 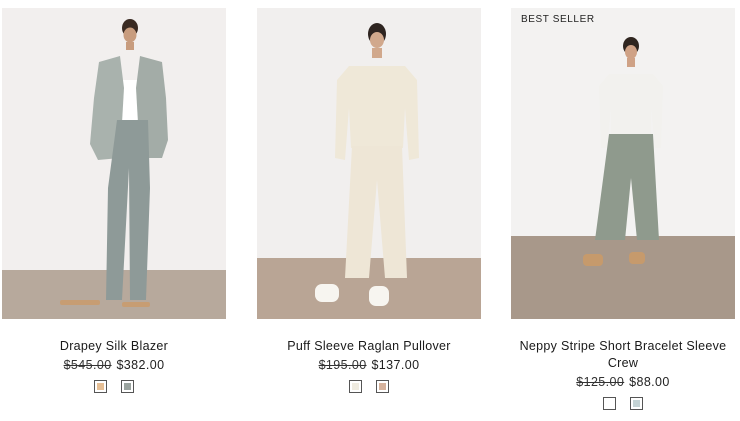 What do you see at coordinates (114, 365) in the screenshot?
I see `product-price: $545.00 $382.00` at bounding box center [114, 365].